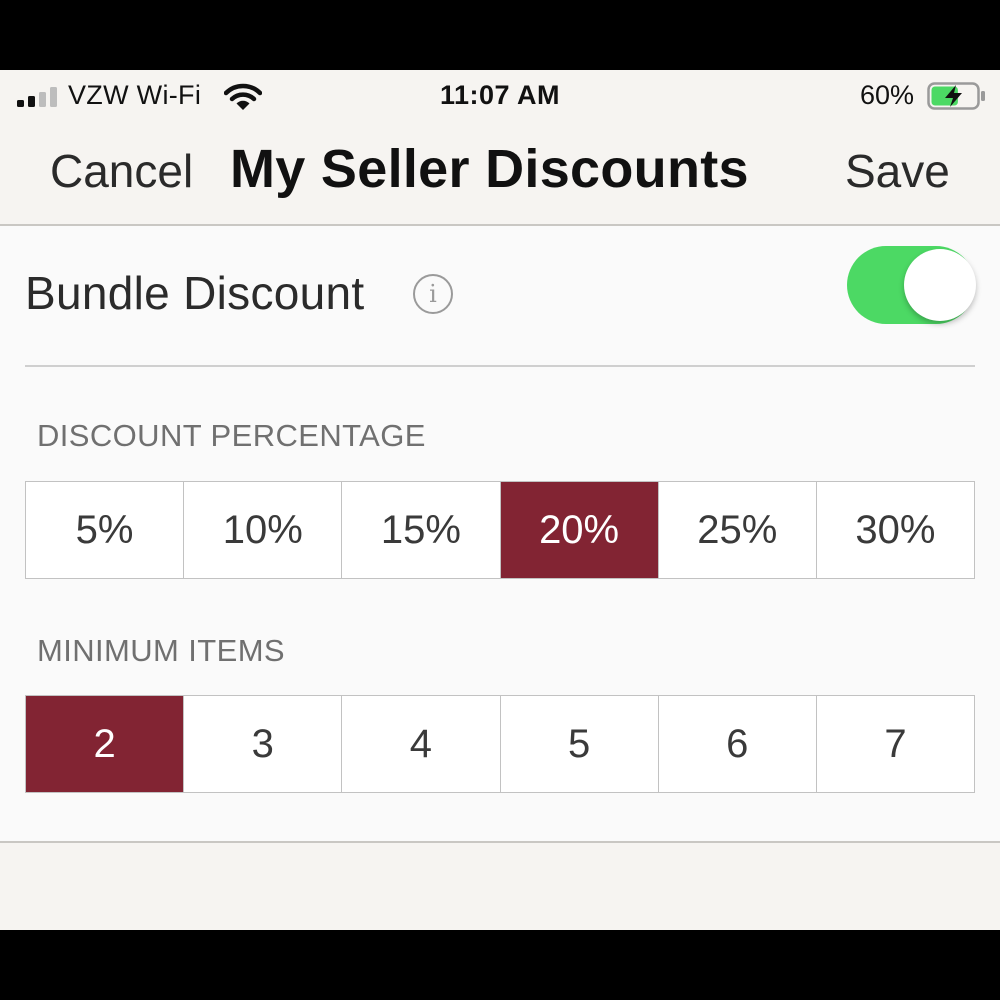 Image resolution: width=1000 pixels, height=1000 pixels. I want to click on discount-percentage-option: 5%, so click(105, 530).